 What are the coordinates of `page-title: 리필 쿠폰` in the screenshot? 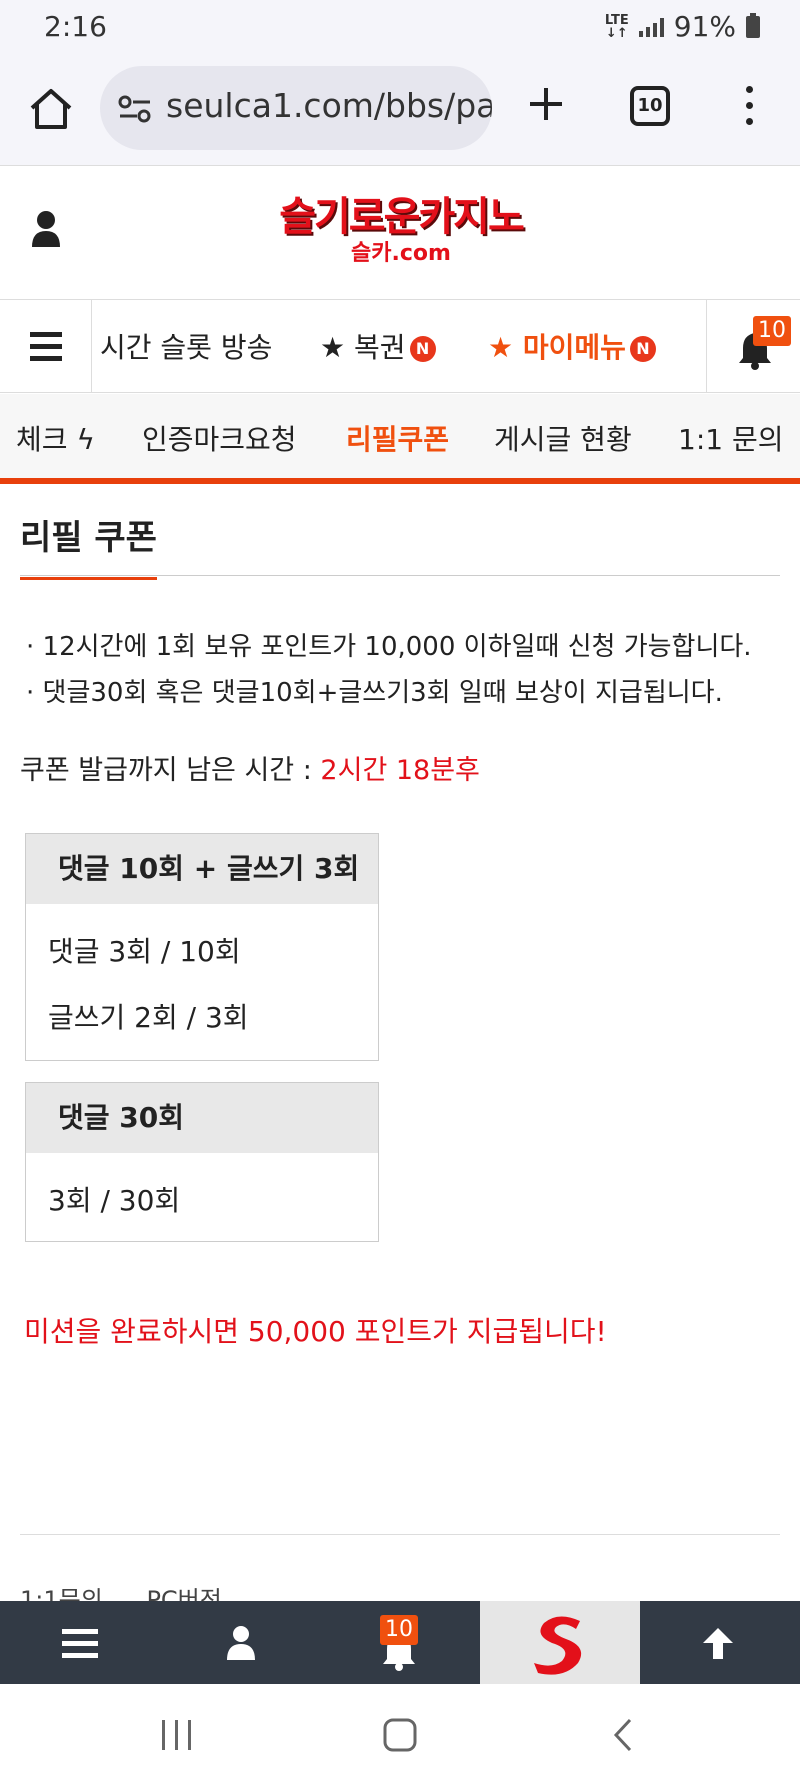 It's located at (88, 545).